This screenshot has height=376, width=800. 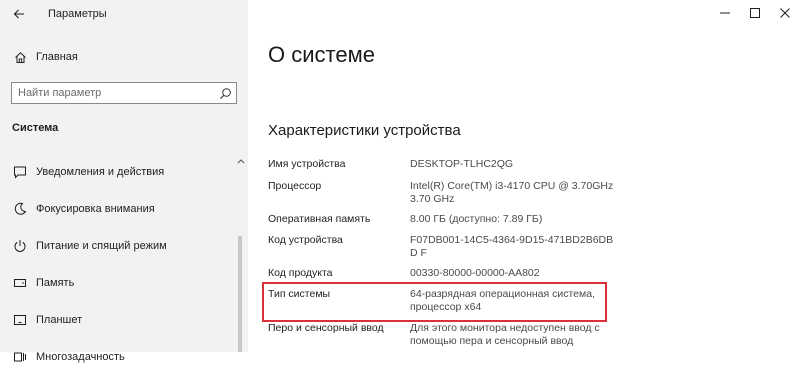 What do you see at coordinates (300, 273) in the screenshot?
I see `spec-label: Код продукта` at bounding box center [300, 273].